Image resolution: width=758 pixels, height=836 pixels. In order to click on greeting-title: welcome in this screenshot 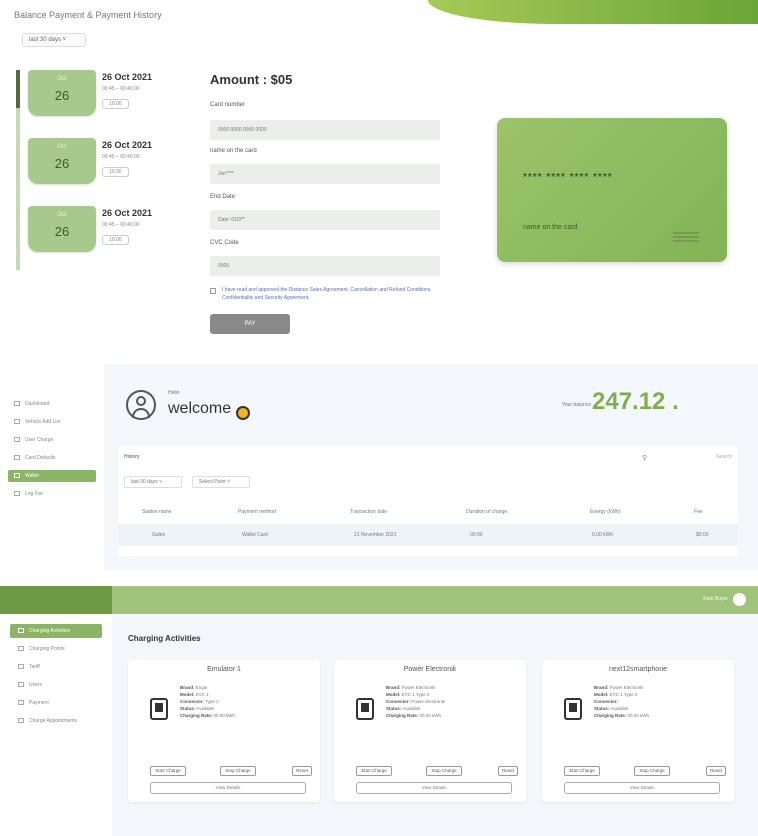, I will do `click(200, 408)`.